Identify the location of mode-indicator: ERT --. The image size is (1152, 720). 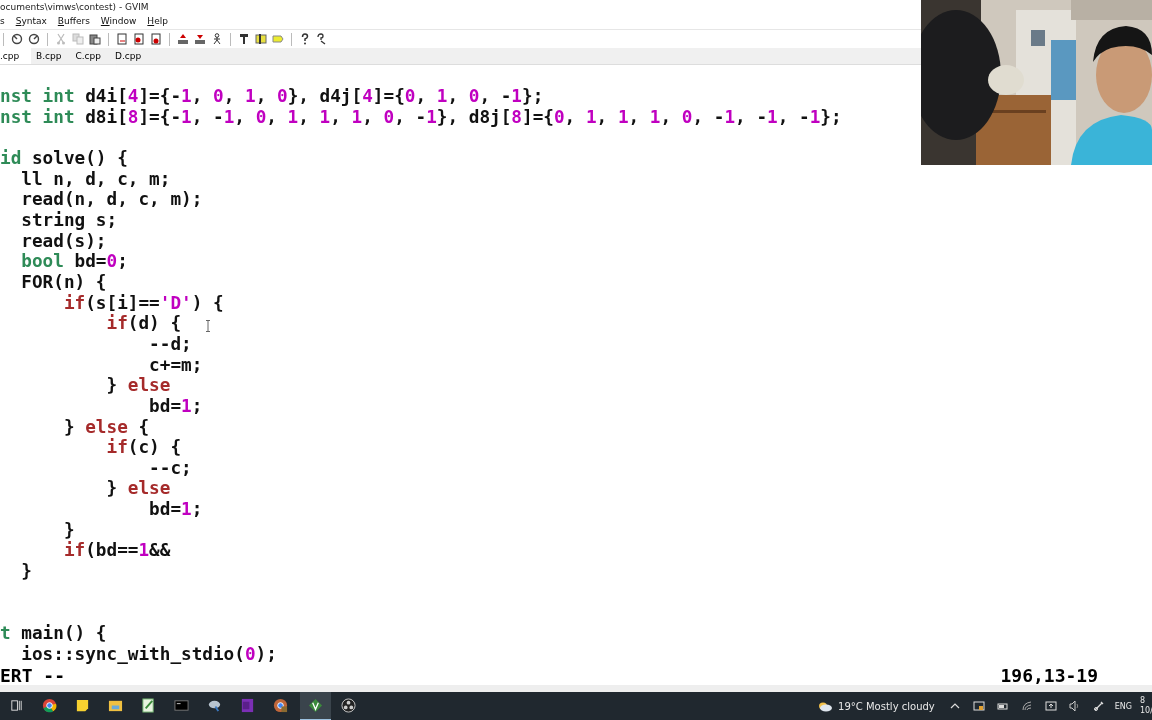
(33, 675).